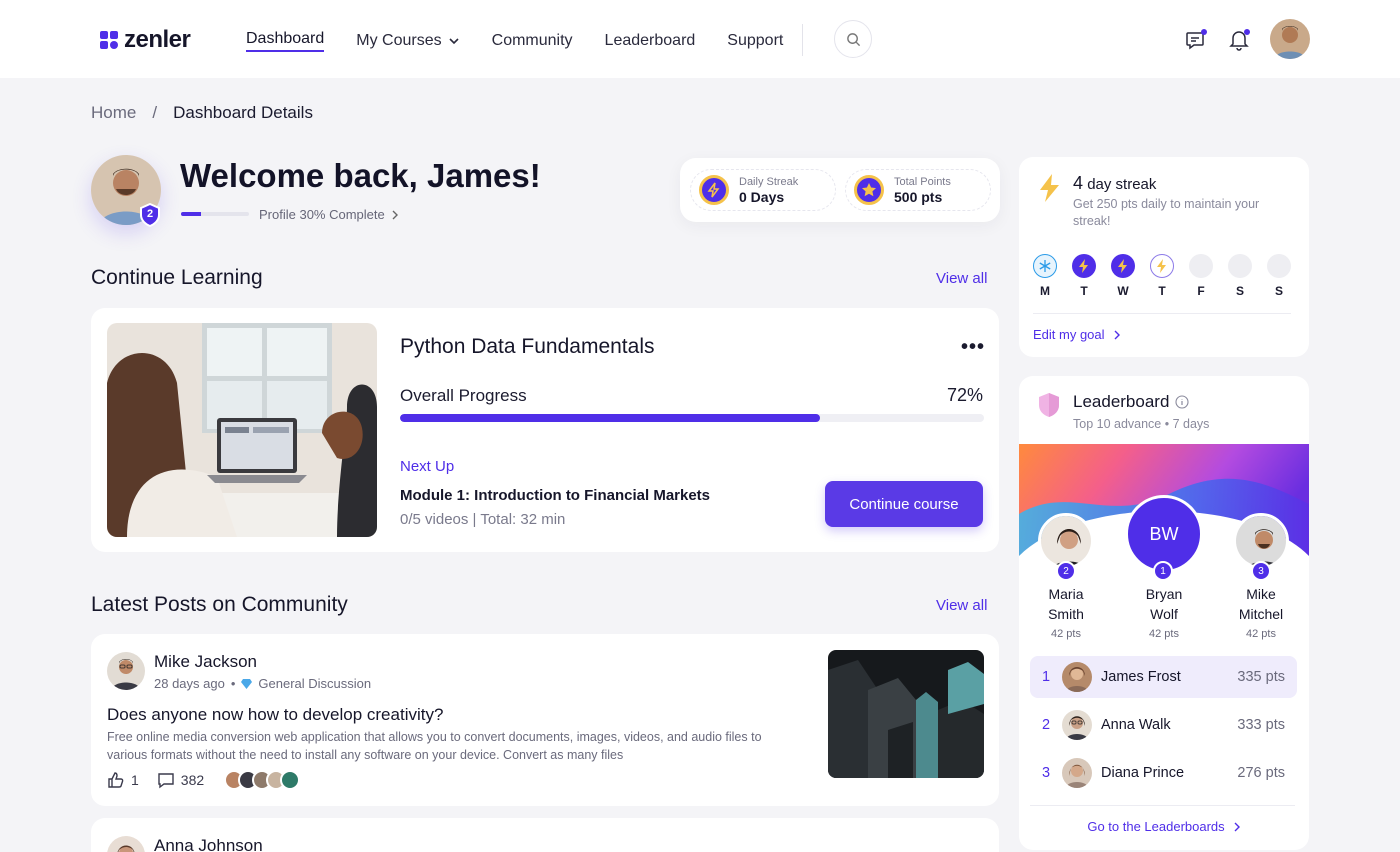 The width and height of the screenshot is (1400, 852). I want to click on leaderboard-row: 2 Anna Walk 333 pts, so click(1163, 725).